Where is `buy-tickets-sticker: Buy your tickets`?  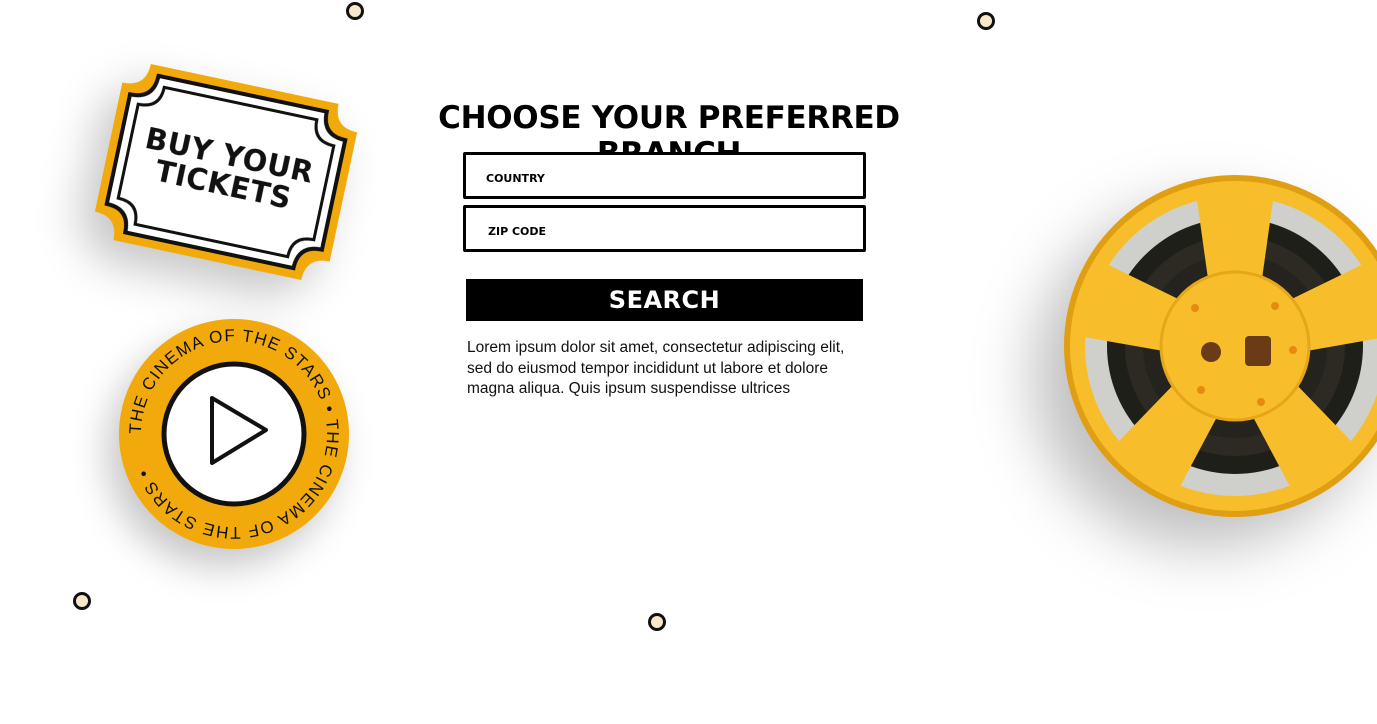
buy-tickets-sticker: Buy your tickets is located at coordinates (226, 172).